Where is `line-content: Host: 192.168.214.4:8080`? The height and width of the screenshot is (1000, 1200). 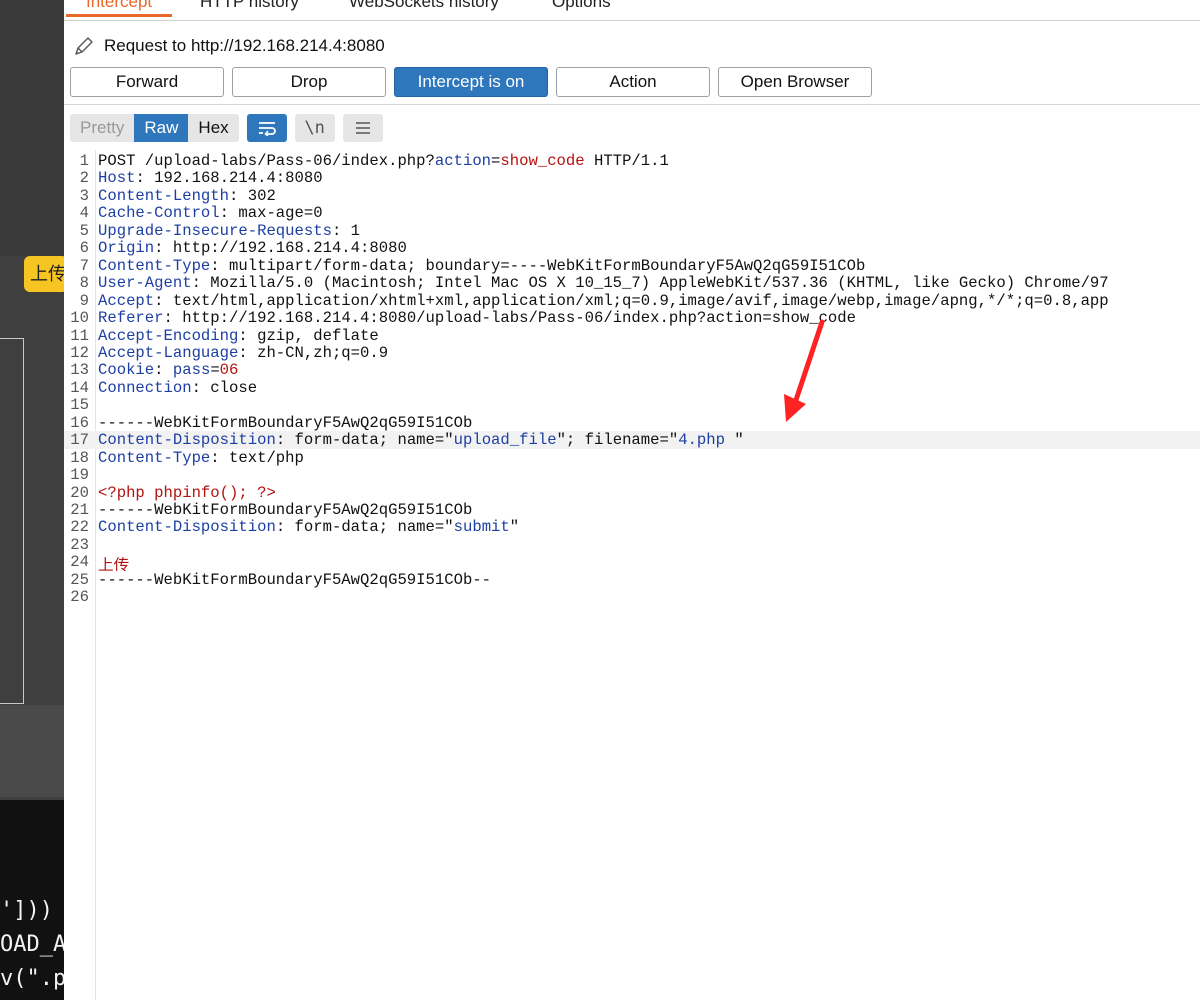
line-content: Host: 192.168.214.4:8080 is located at coordinates (210, 177).